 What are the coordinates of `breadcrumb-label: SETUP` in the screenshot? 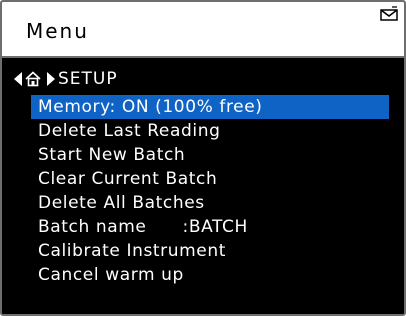 It's located at (88, 79).